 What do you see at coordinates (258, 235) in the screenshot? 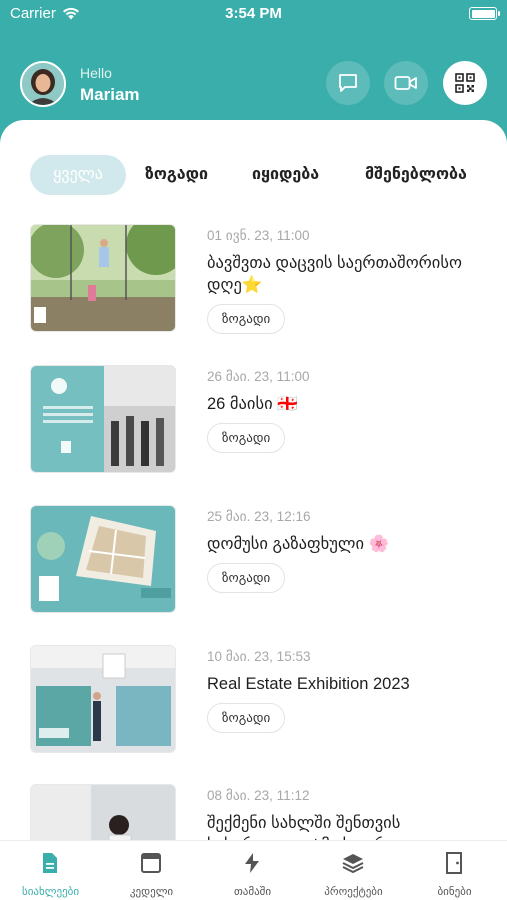
I see `news-date: 01 ივნ. 23, 11:00` at bounding box center [258, 235].